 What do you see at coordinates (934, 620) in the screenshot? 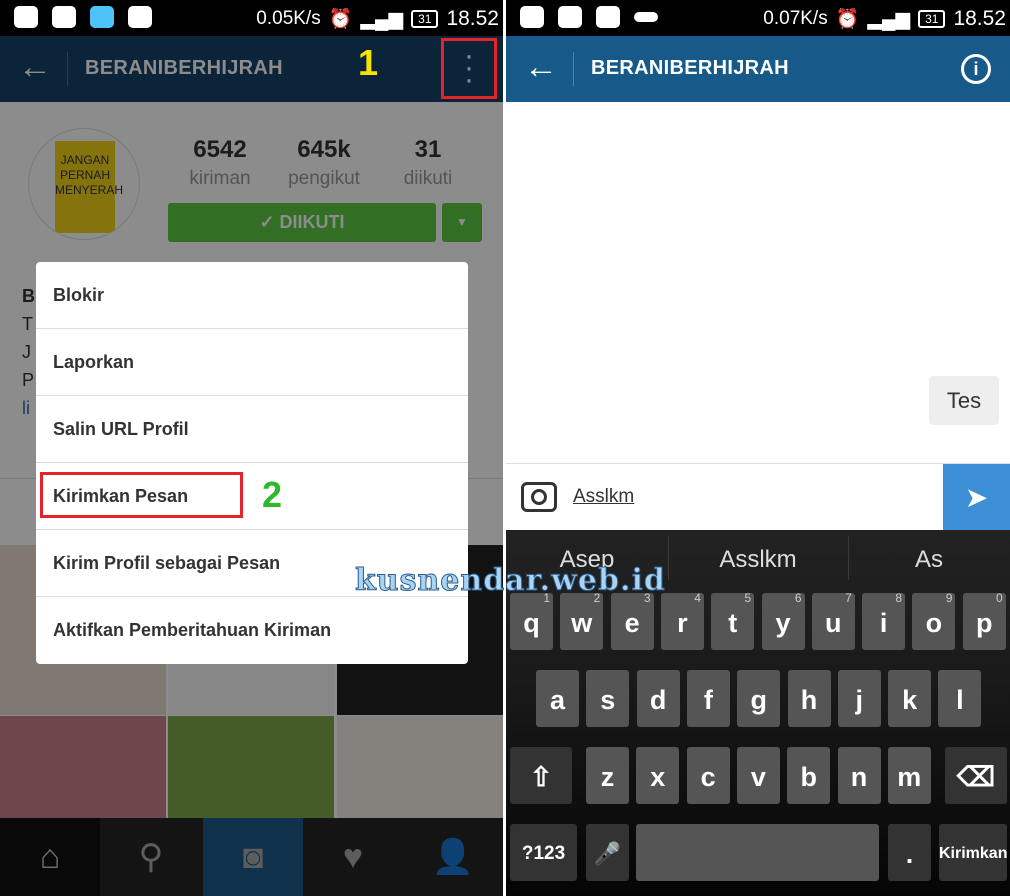
I see `key-o: o9` at bounding box center [934, 620].